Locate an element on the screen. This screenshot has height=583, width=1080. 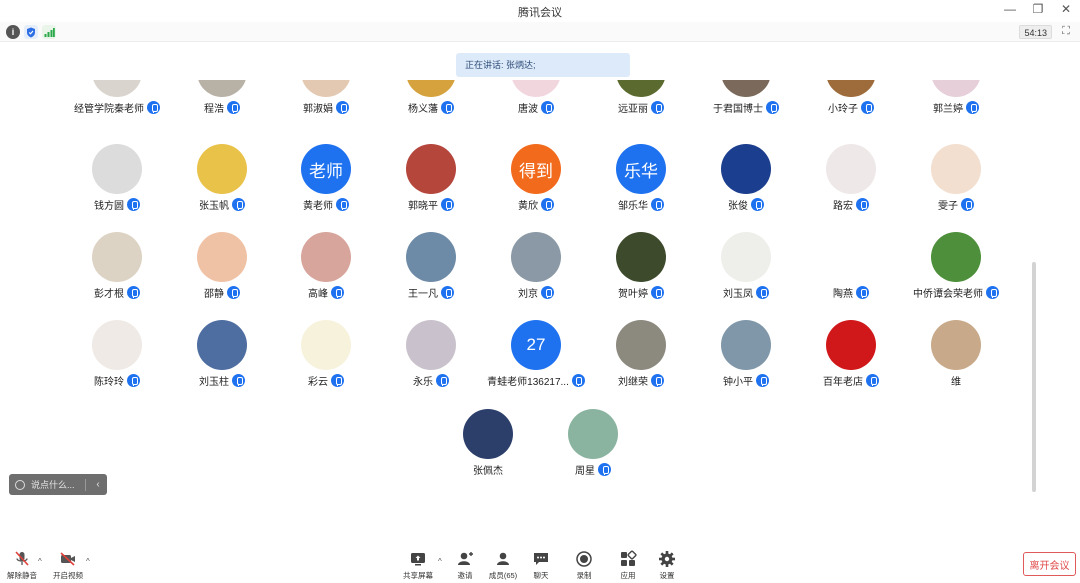
restore-icon: ❐ is located at coordinates (1038, 9).